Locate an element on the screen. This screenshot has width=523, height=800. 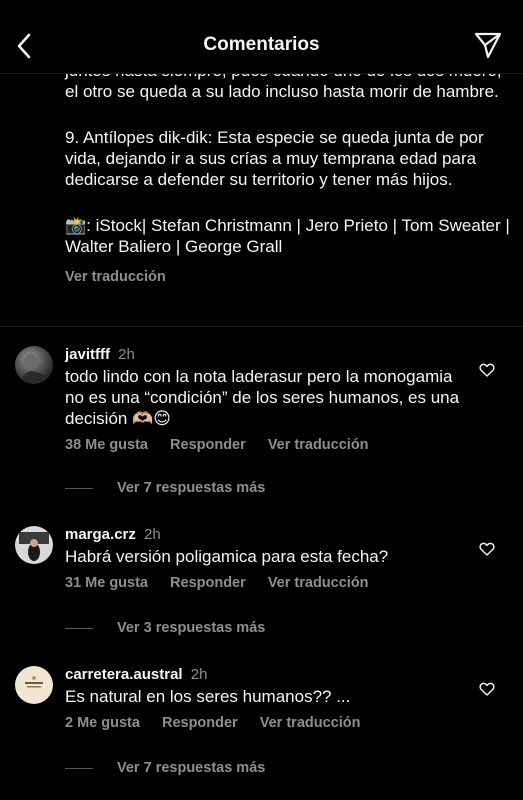
page-title: Comentarios is located at coordinates (261, 44).